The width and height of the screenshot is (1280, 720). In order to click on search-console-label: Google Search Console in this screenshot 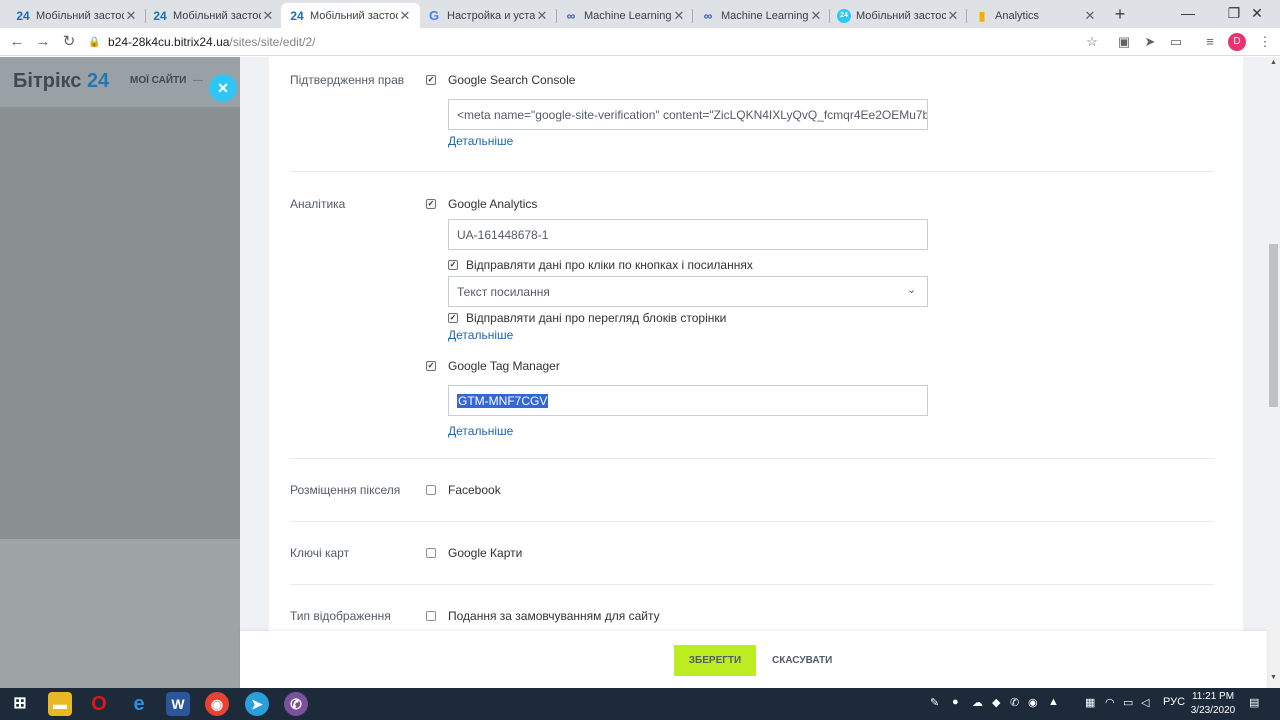, I will do `click(512, 80)`.